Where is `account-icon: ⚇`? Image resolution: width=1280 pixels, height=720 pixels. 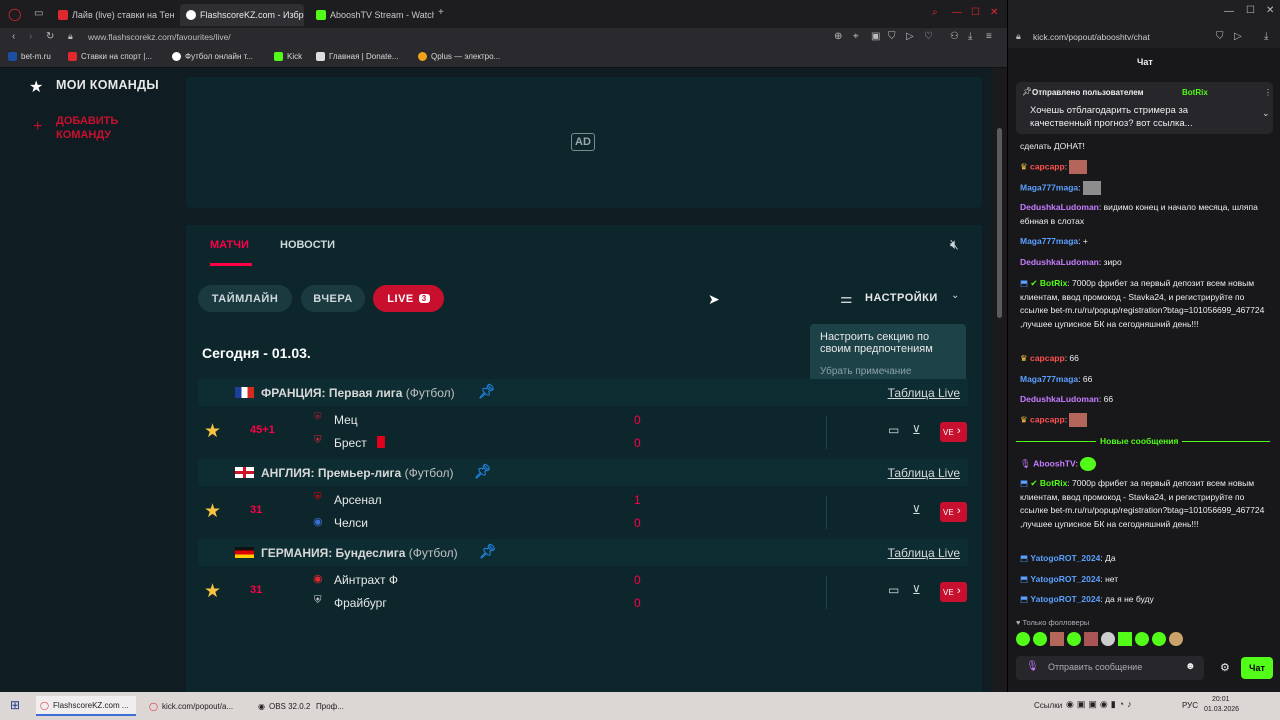 account-icon: ⚇ is located at coordinates (954, 36).